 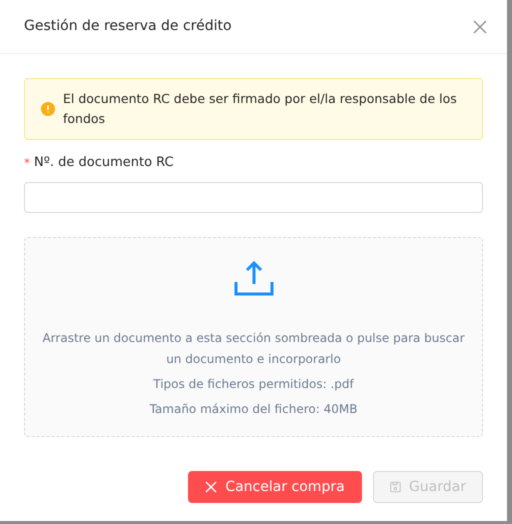 What do you see at coordinates (253, 384) in the screenshot?
I see `dropzone-text: Tipos de ficheros permitidos: .pdf` at bounding box center [253, 384].